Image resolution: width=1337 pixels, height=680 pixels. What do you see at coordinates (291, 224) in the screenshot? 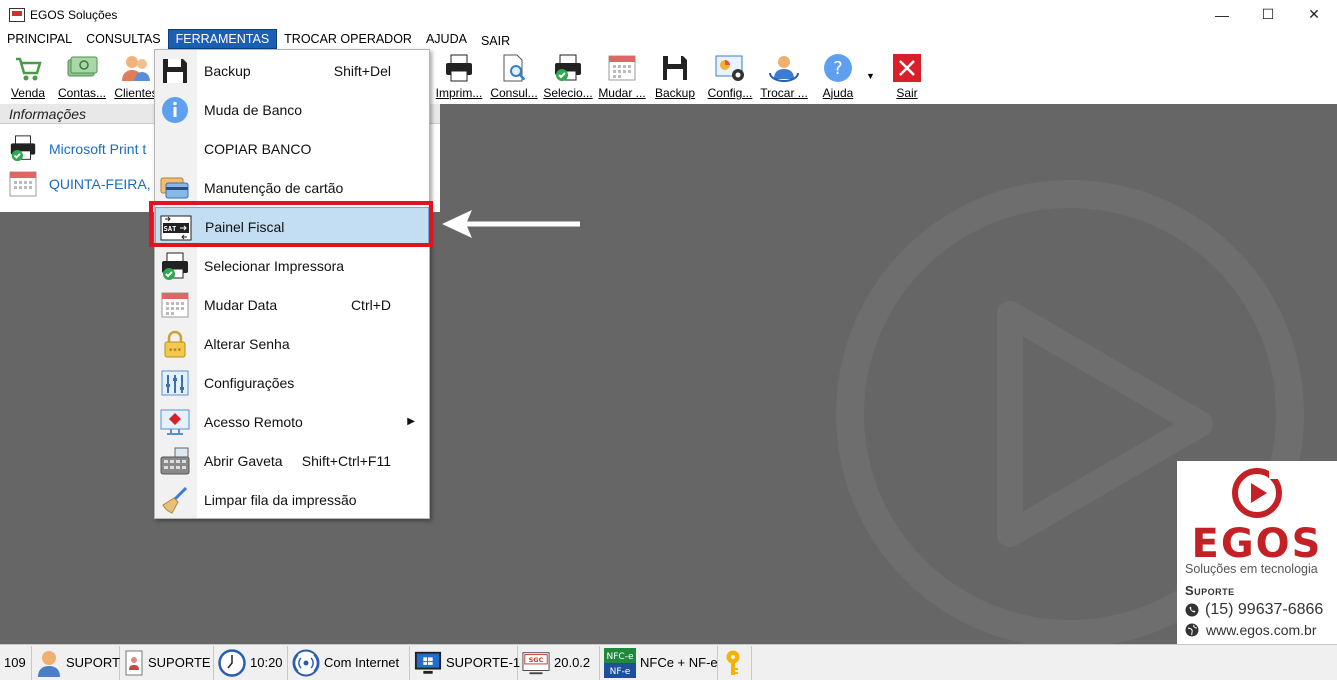
I see `highlight-box` at bounding box center [291, 224].